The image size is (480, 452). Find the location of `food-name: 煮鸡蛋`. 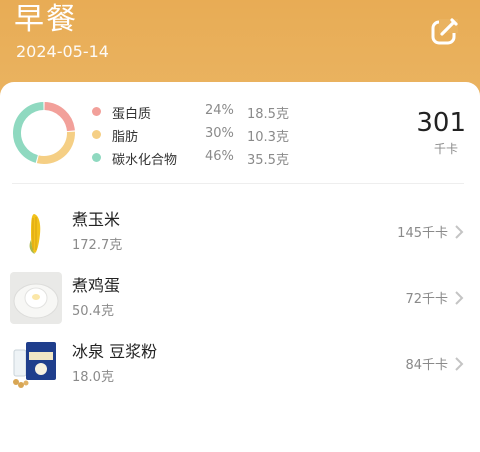

food-name: 煮鸡蛋 is located at coordinates (96, 285).